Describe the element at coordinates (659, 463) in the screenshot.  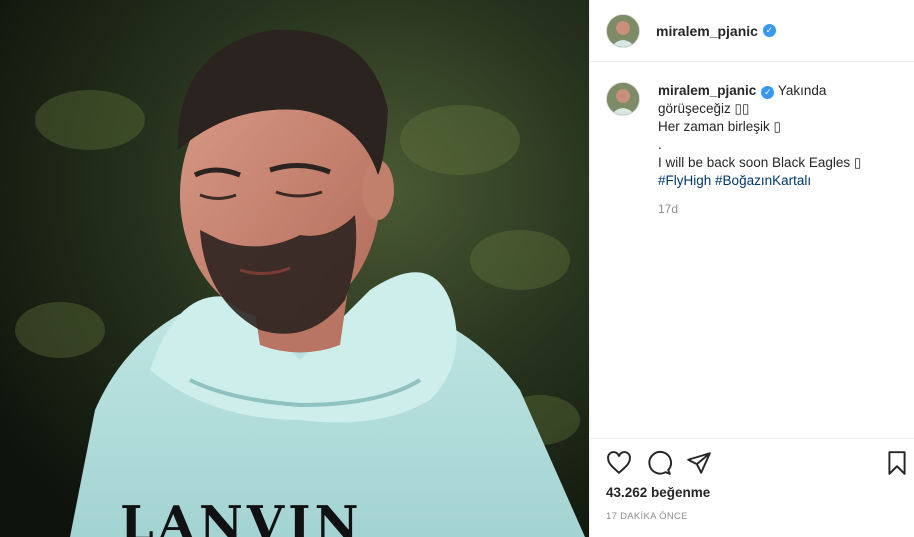
I see `comment-icon` at that location.